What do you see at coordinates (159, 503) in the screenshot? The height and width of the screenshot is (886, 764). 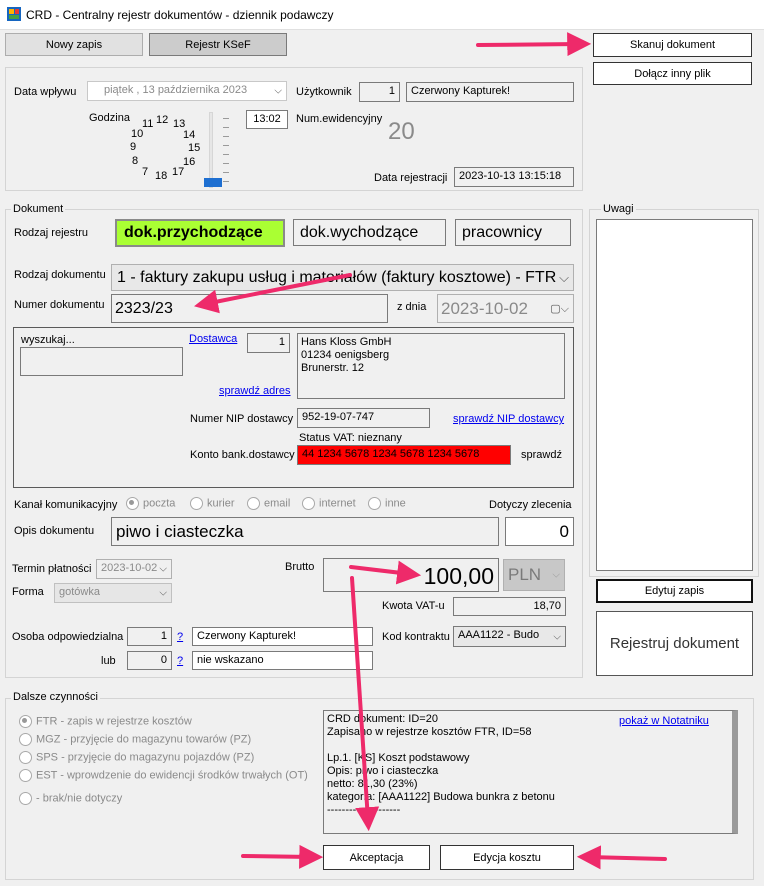 I see `channel-option-label: poczta` at bounding box center [159, 503].